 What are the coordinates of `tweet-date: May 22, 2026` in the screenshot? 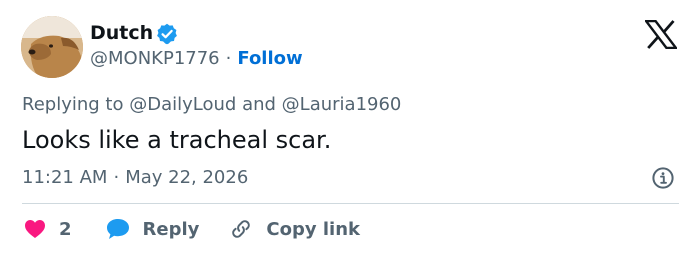 It's located at (187, 177).